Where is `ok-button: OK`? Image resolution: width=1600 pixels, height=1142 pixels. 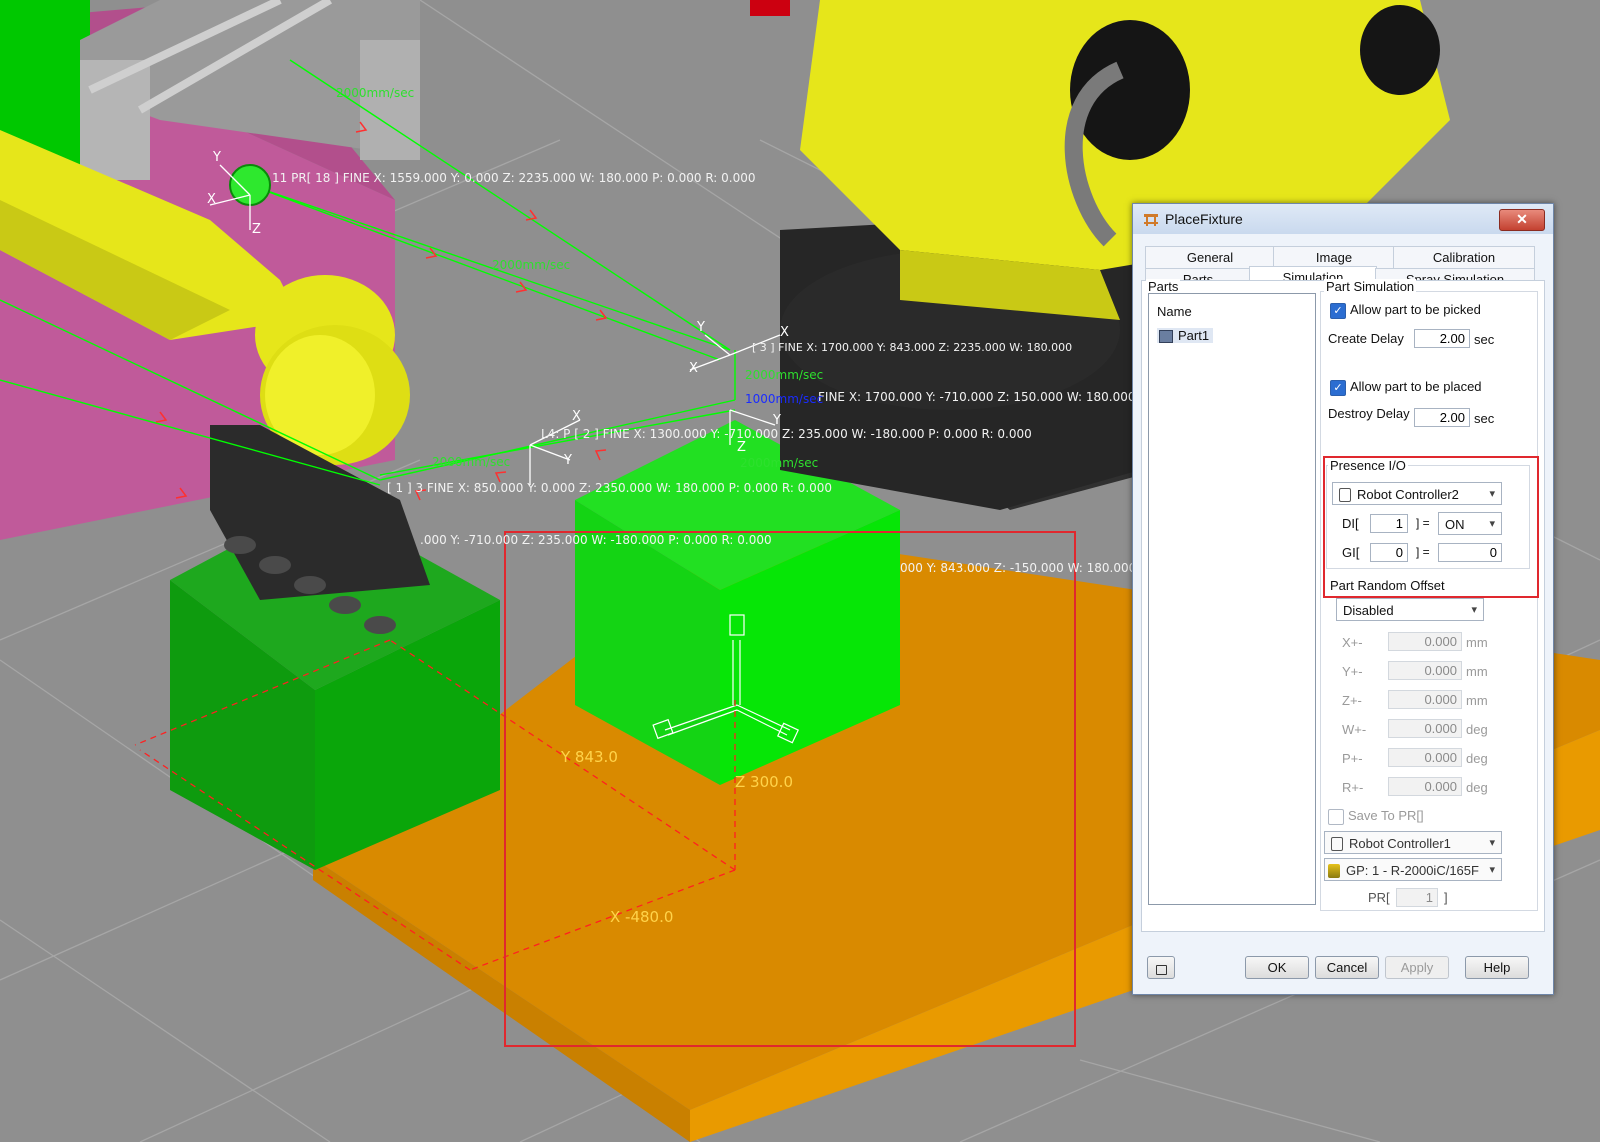
ok-button: OK is located at coordinates (1277, 967).